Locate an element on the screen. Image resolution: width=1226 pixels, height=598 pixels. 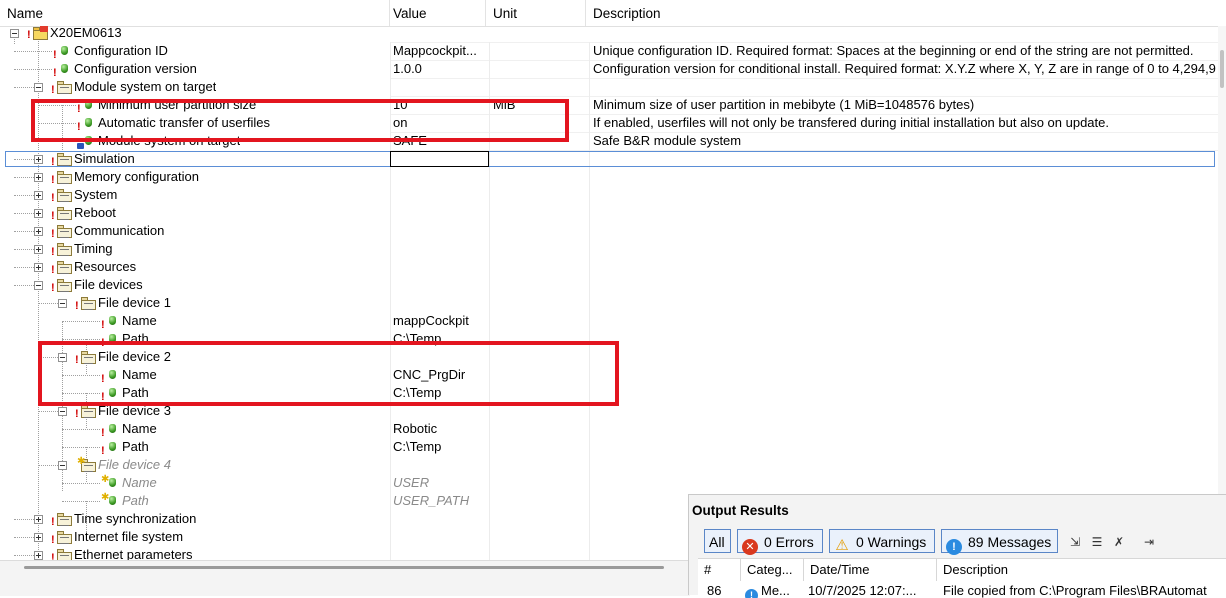
property-value: C:\Temp is located at coordinates (440, 447).